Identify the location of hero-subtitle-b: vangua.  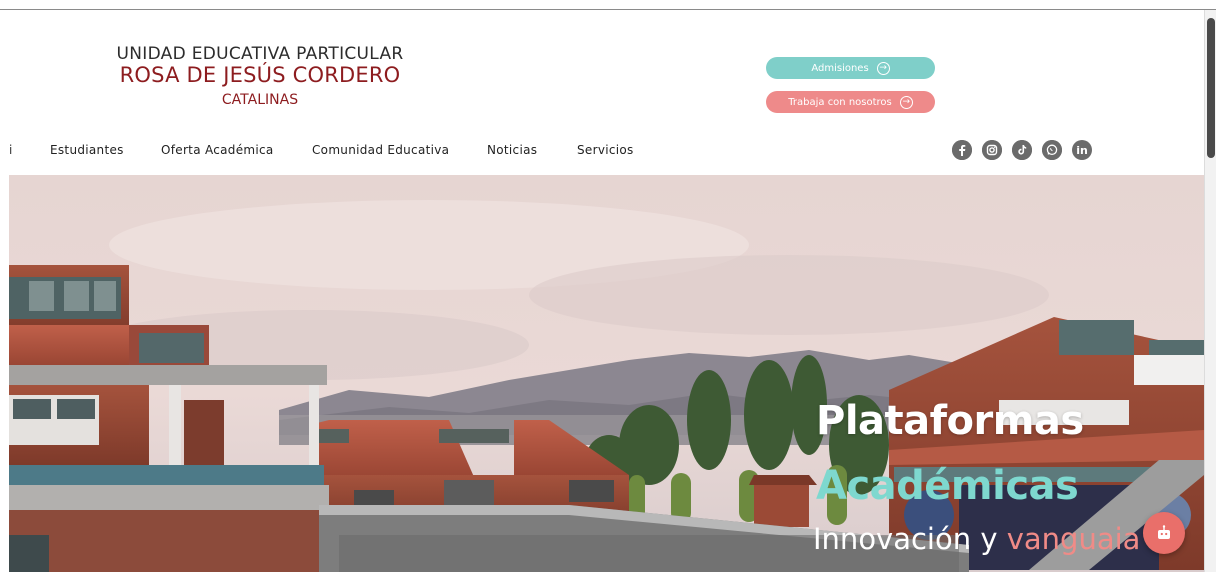
(1060, 539).